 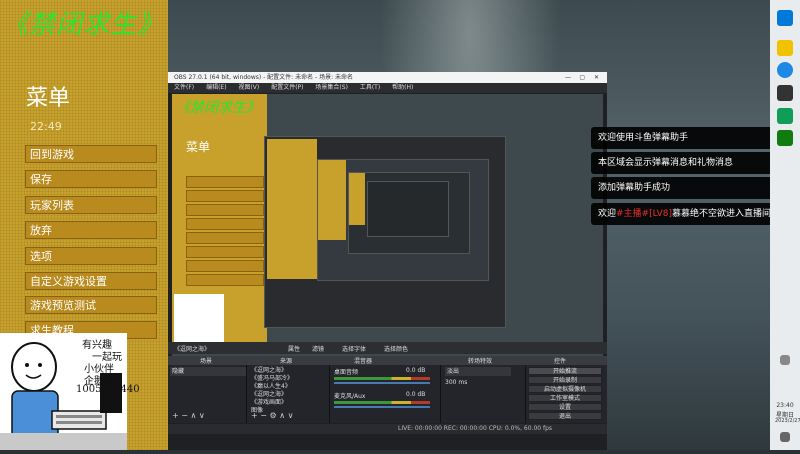 What do you see at coordinates (272, 403) in the screenshot?
I see `source-item: 《游戏画面》` at bounding box center [272, 403].